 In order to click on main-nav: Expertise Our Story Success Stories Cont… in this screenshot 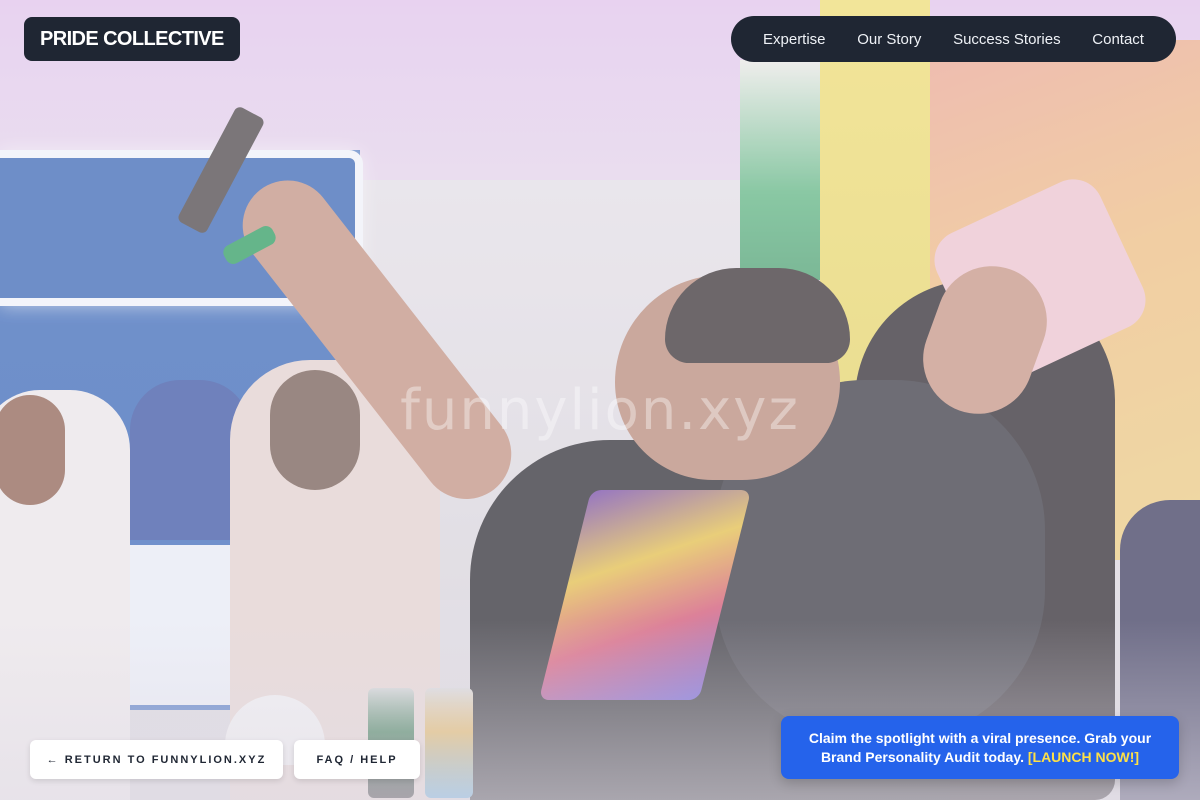, I will do `click(953, 39)`.